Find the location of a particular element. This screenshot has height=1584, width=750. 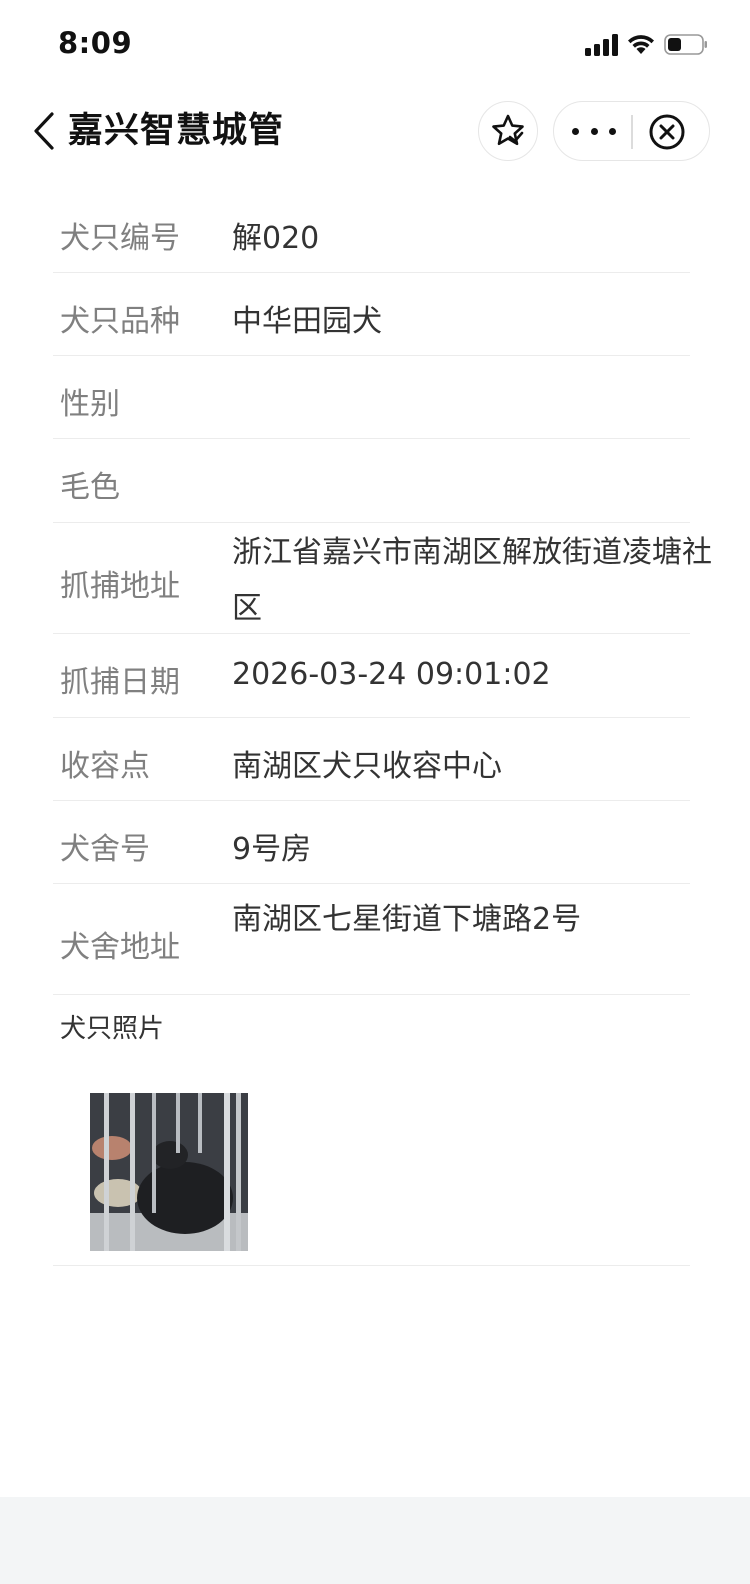

field-value: 9号房 is located at coordinates (272, 849).